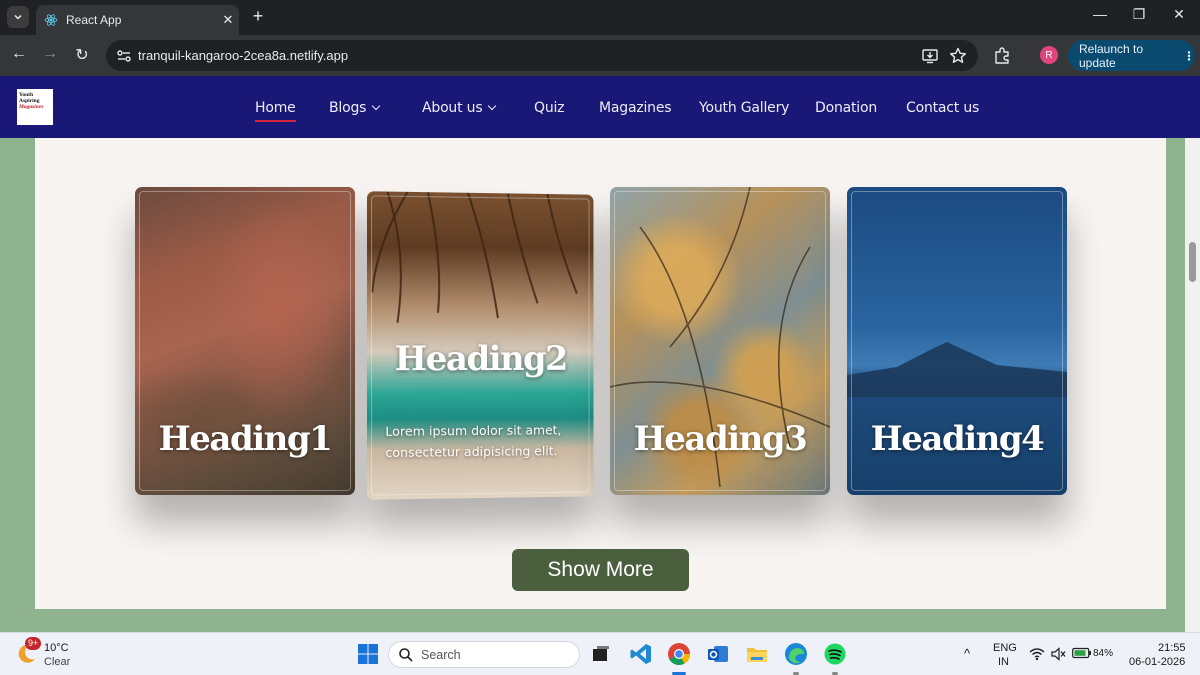 The height and width of the screenshot is (675, 1200). I want to click on nav-blogs: Blogs, so click(355, 108).